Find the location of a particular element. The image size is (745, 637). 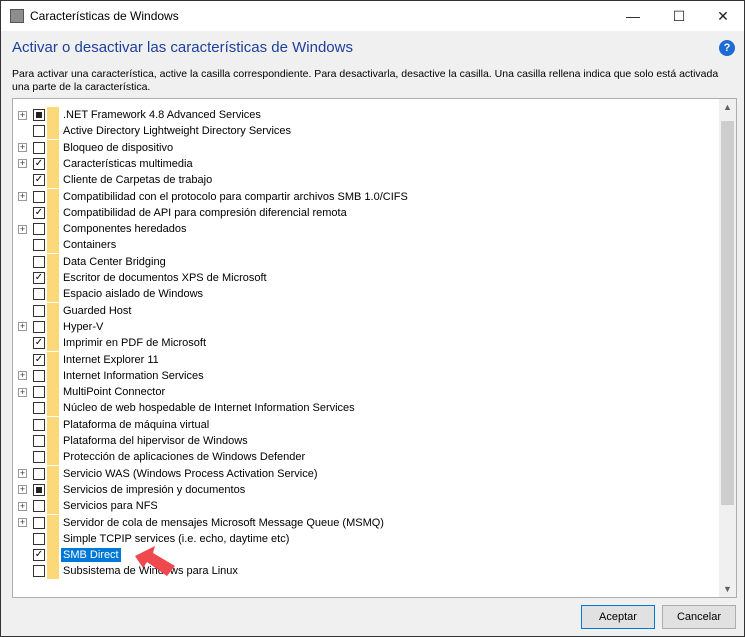

feature-row: Subsistema de Windows para Linux is located at coordinates (363, 571).